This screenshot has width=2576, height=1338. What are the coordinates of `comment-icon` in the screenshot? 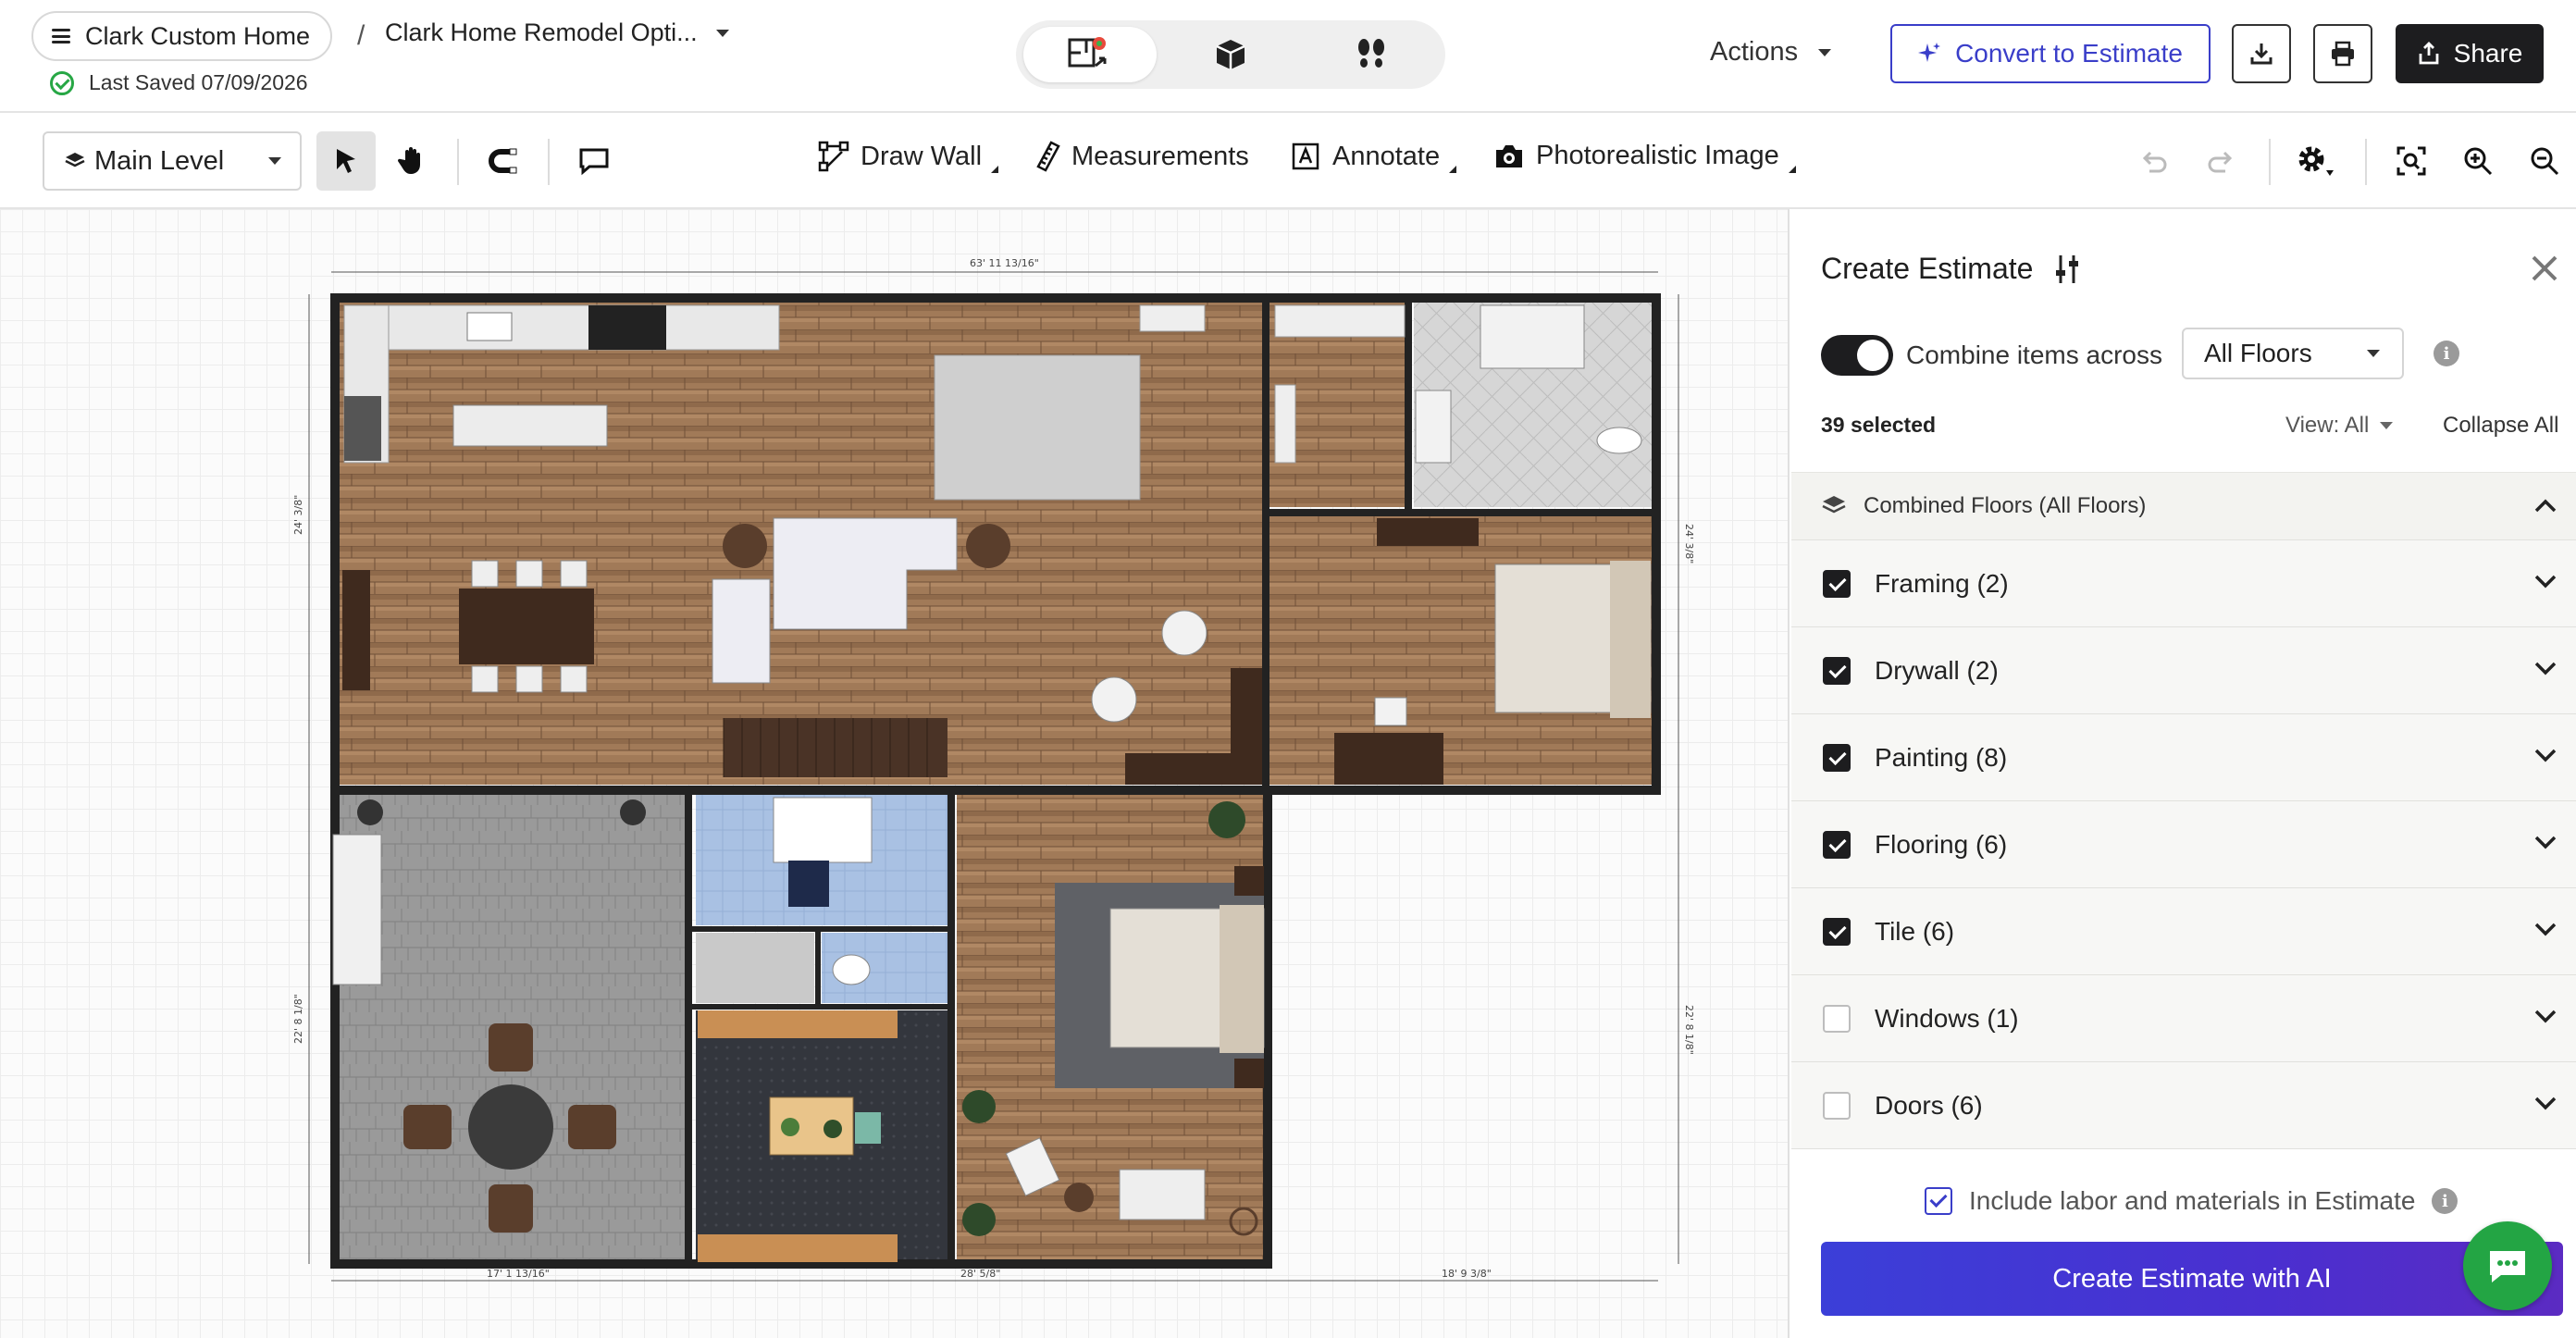 It's located at (594, 162).